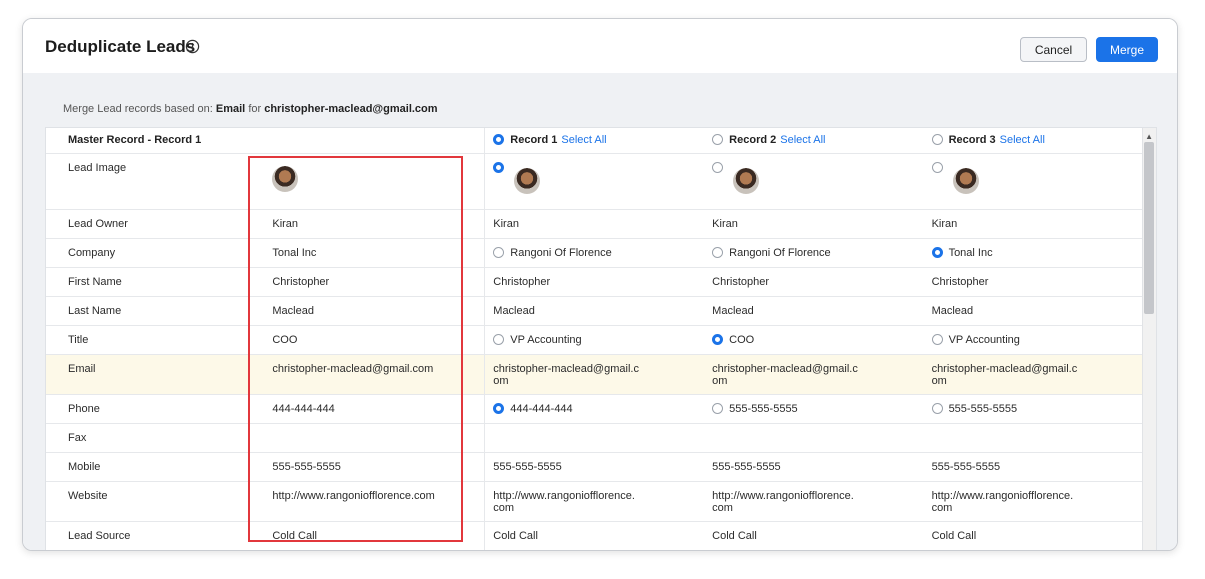 This screenshot has width=1205, height=579. Describe the element at coordinates (718, 139) in the screenshot. I see `record-2-radio` at that location.